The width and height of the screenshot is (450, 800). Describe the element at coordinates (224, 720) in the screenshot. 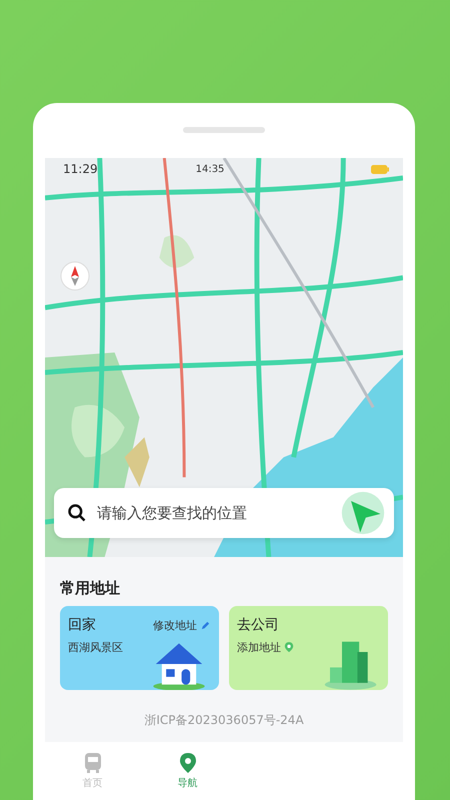

I see `icp-record: 浙ICP备2023036057号-24A` at that location.